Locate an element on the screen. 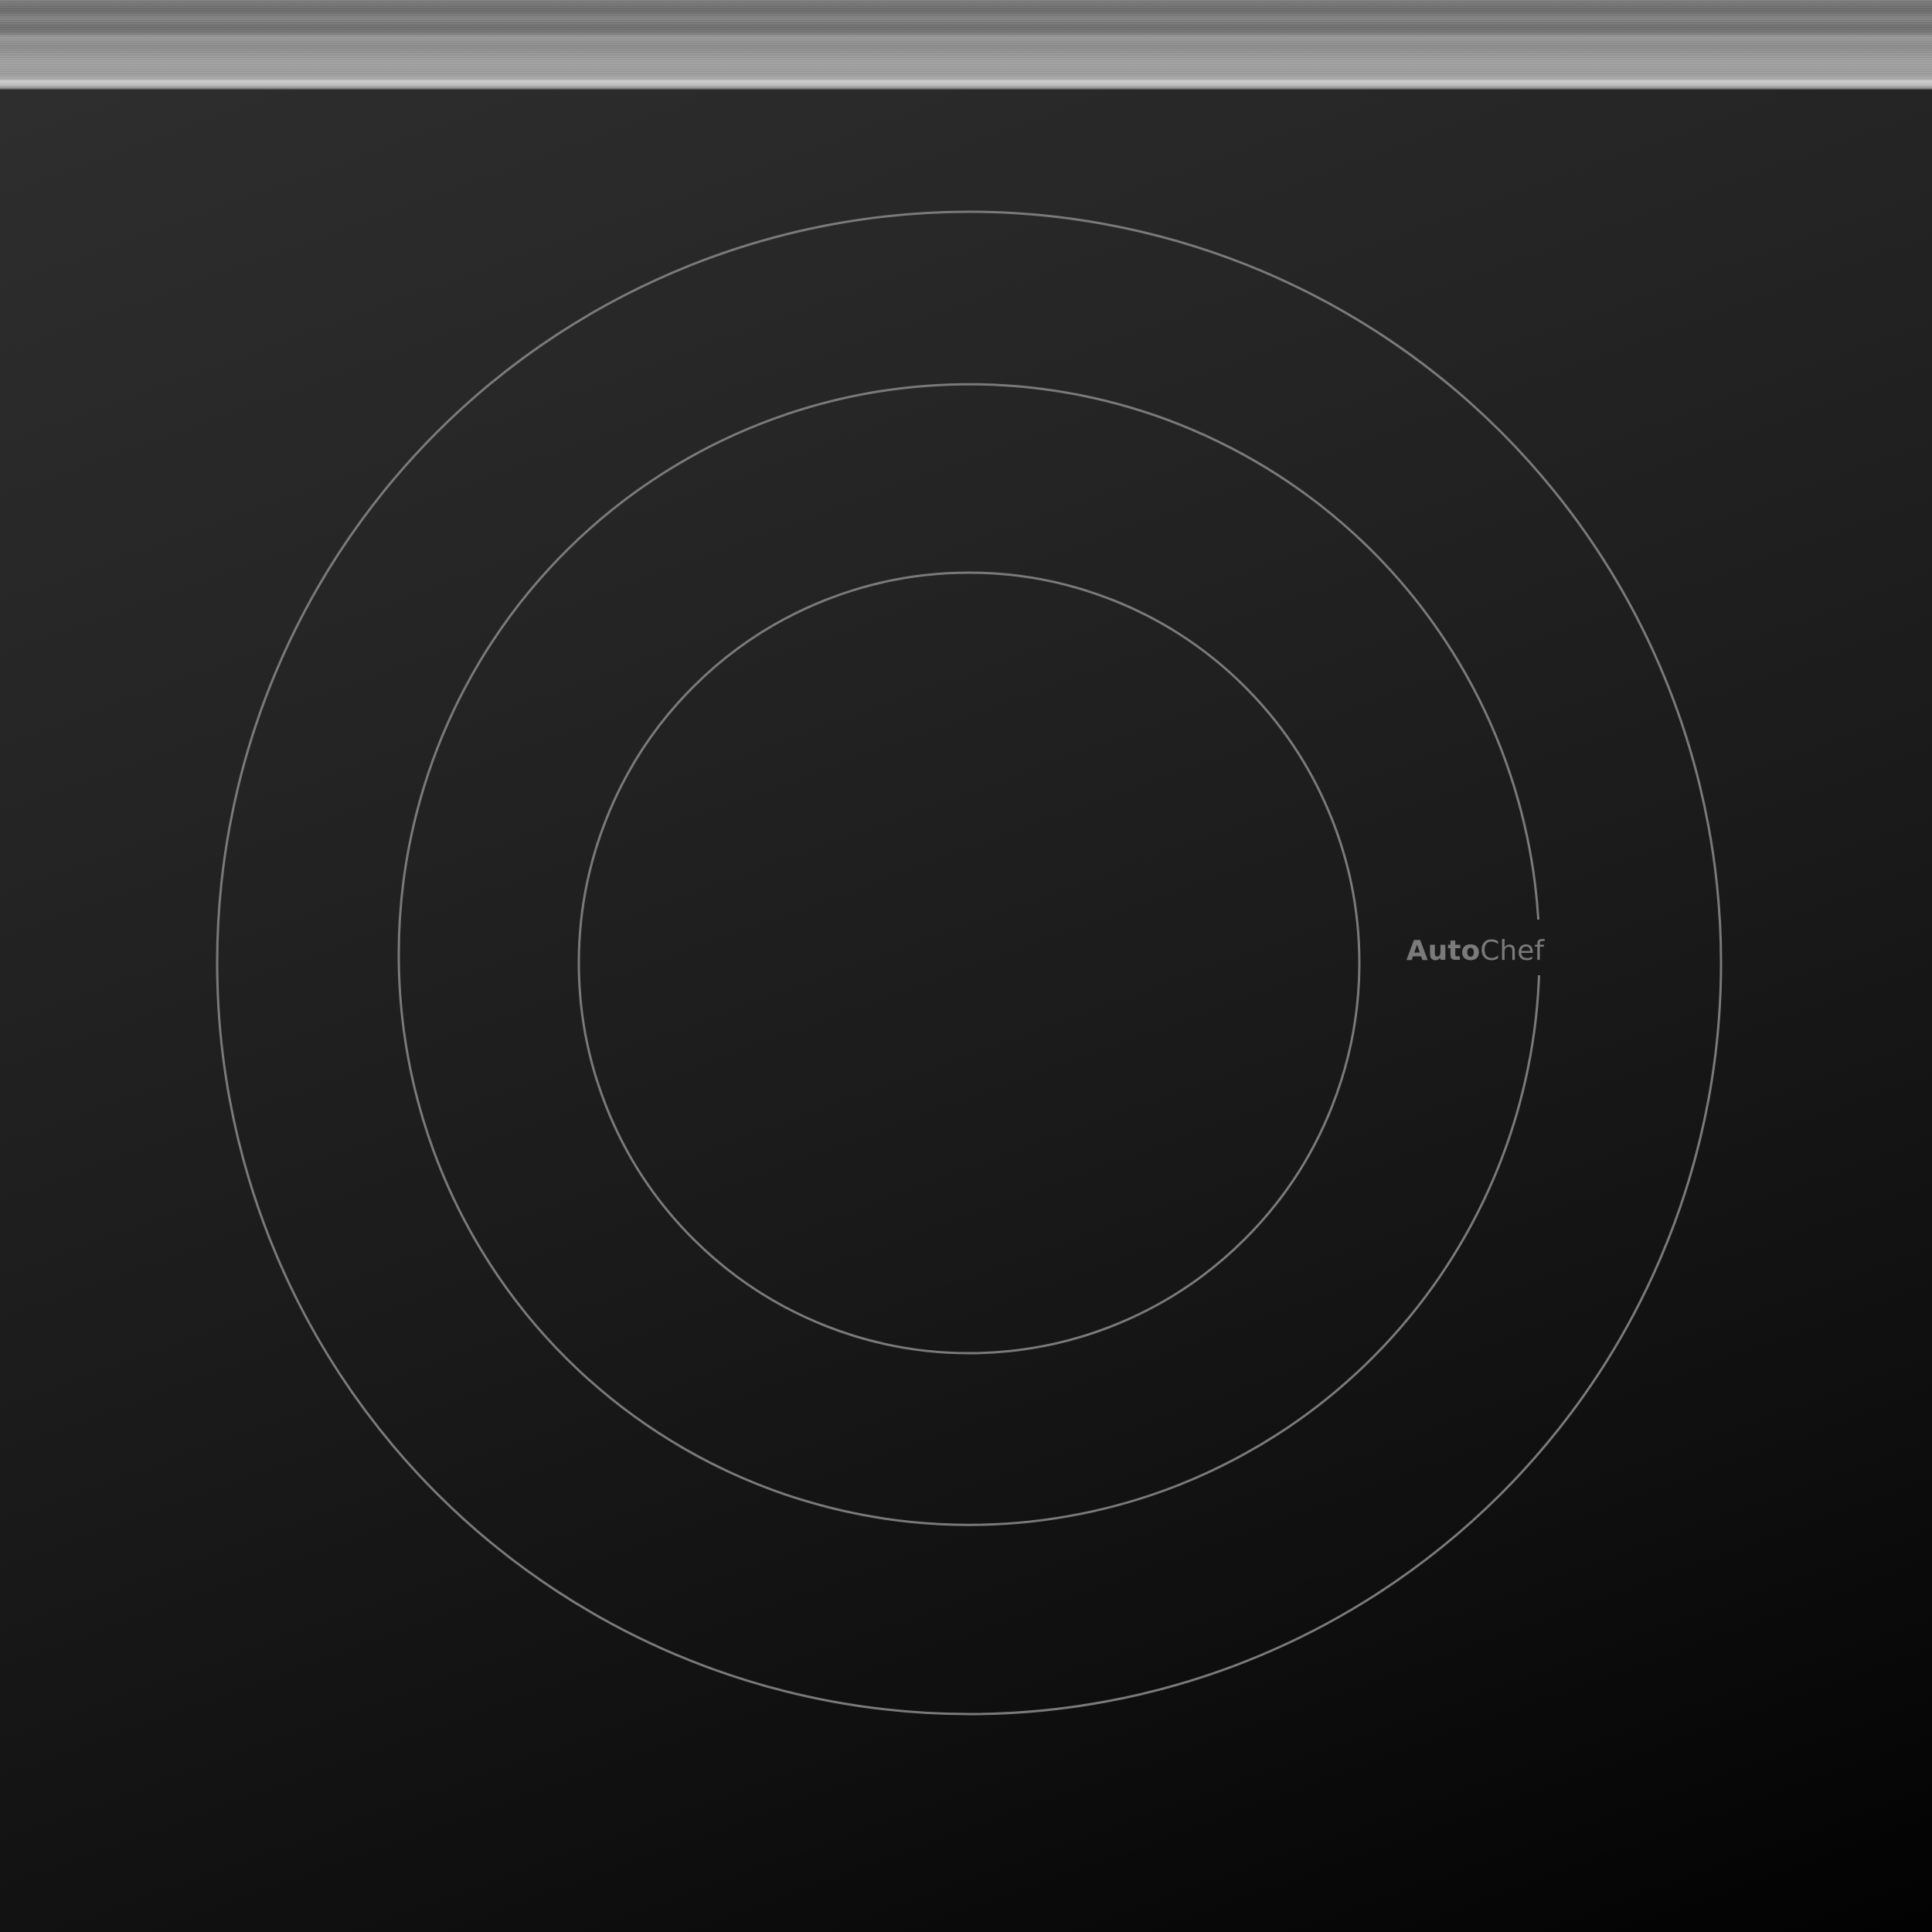 The height and width of the screenshot is (1932, 1932). brand-logo-light: Chef is located at coordinates (1512, 951).